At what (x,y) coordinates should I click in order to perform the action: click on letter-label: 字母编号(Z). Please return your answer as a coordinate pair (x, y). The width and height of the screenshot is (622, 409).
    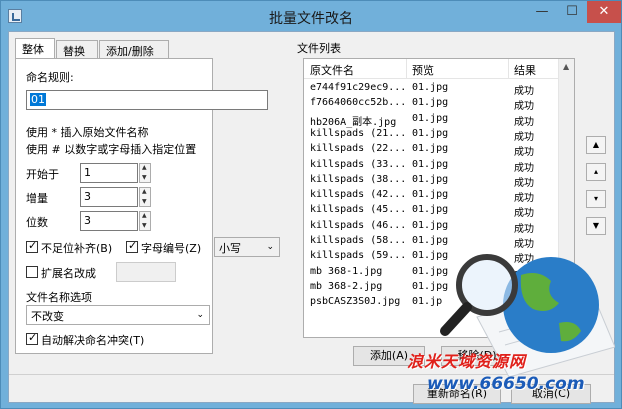
    Looking at the image, I should click on (171, 248).